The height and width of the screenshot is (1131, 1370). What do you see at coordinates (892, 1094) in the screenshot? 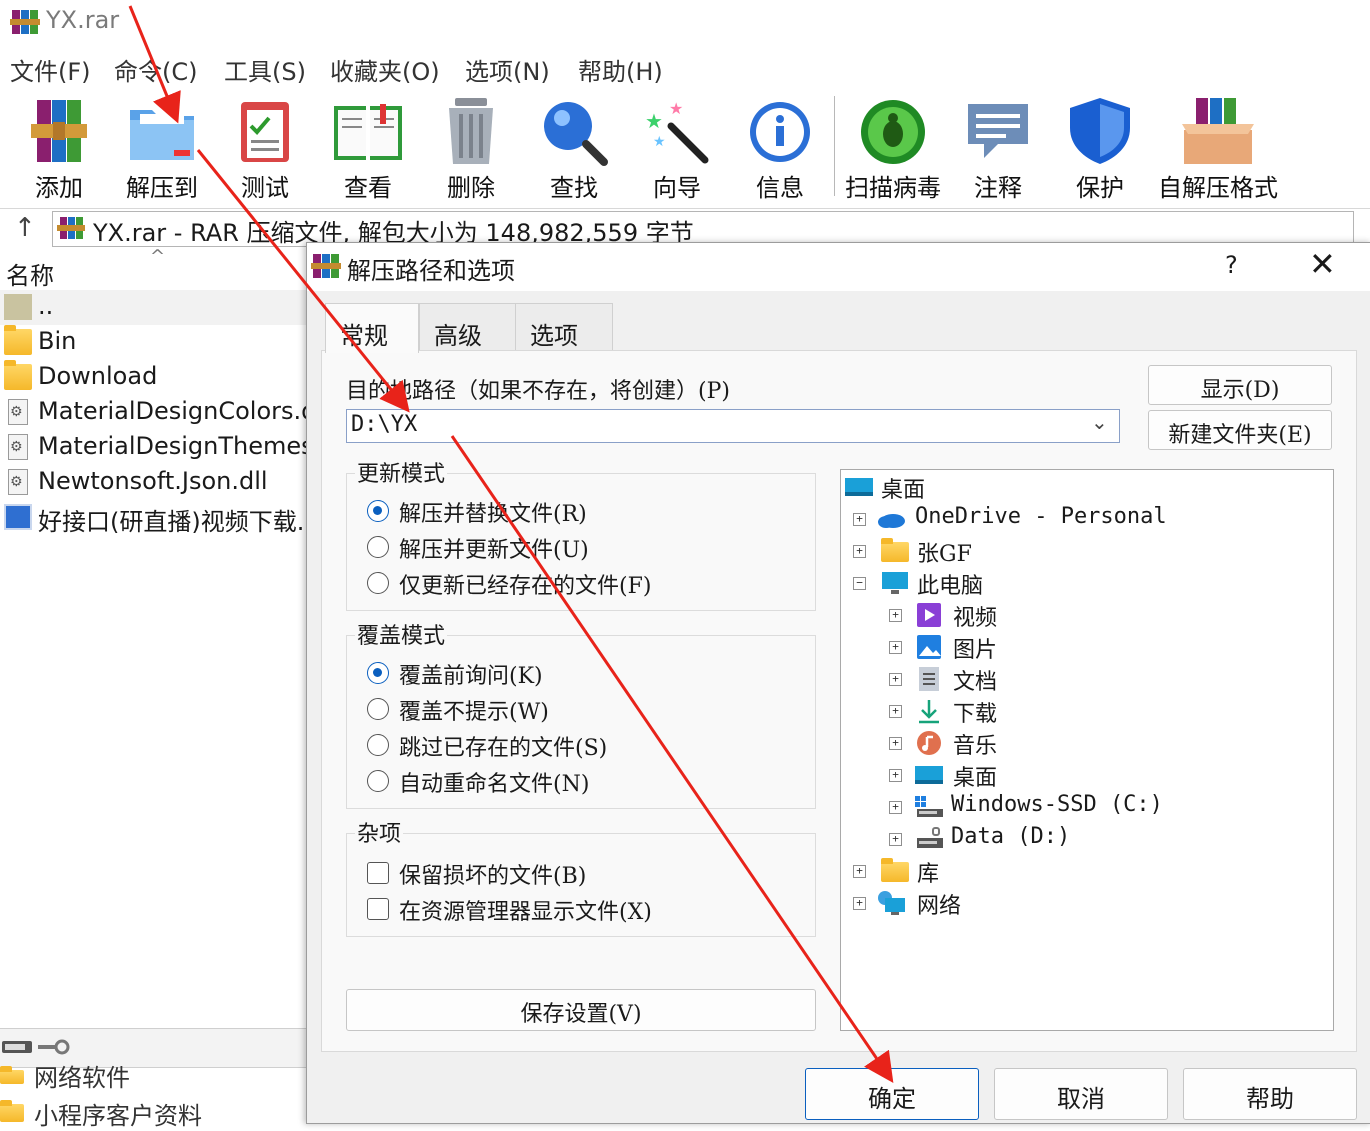
I see `ok-button: 确定` at bounding box center [892, 1094].